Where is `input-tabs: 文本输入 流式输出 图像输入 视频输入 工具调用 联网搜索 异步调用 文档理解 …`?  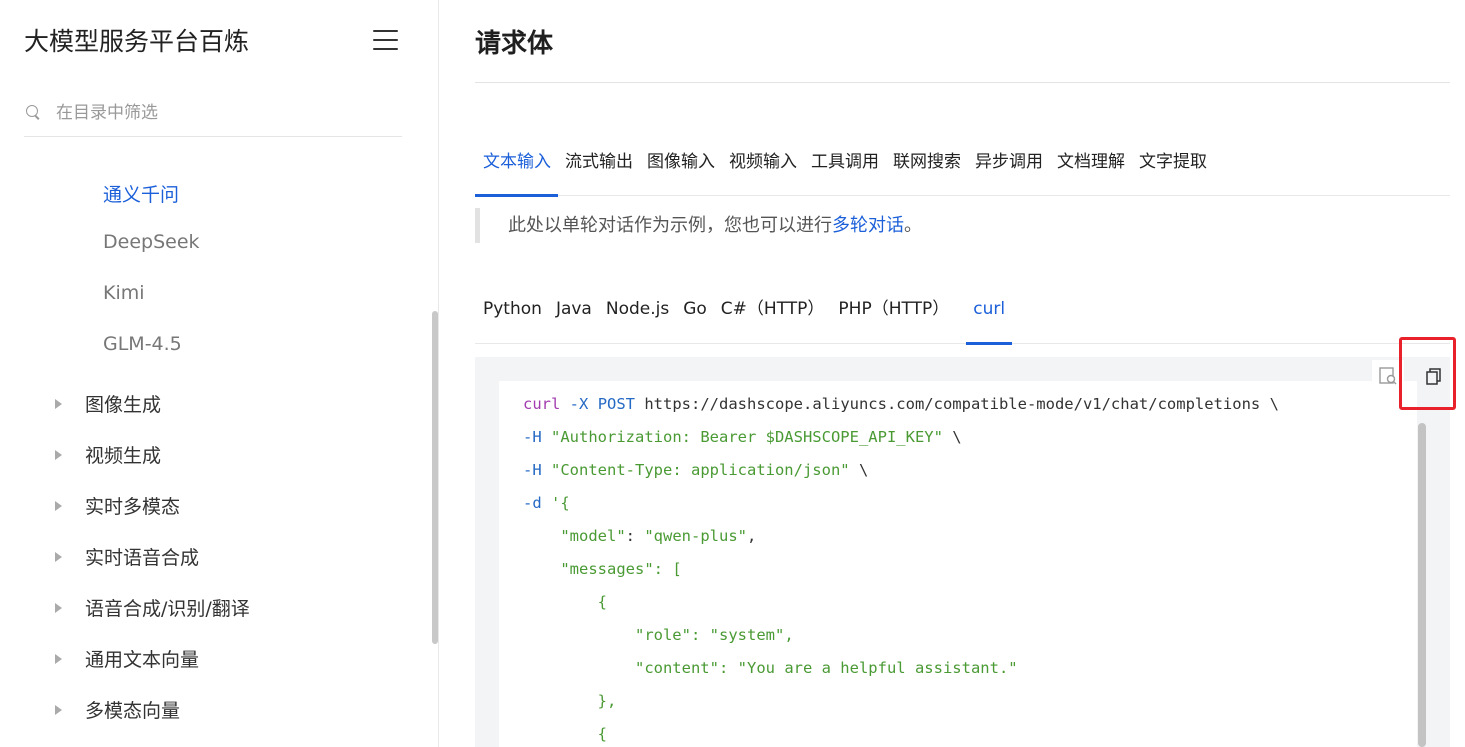
input-tabs: 文本输入 流式输出 图像输入 视频输入 工具调用 联网搜索 异步调用 文档理解 … is located at coordinates (962, 168).